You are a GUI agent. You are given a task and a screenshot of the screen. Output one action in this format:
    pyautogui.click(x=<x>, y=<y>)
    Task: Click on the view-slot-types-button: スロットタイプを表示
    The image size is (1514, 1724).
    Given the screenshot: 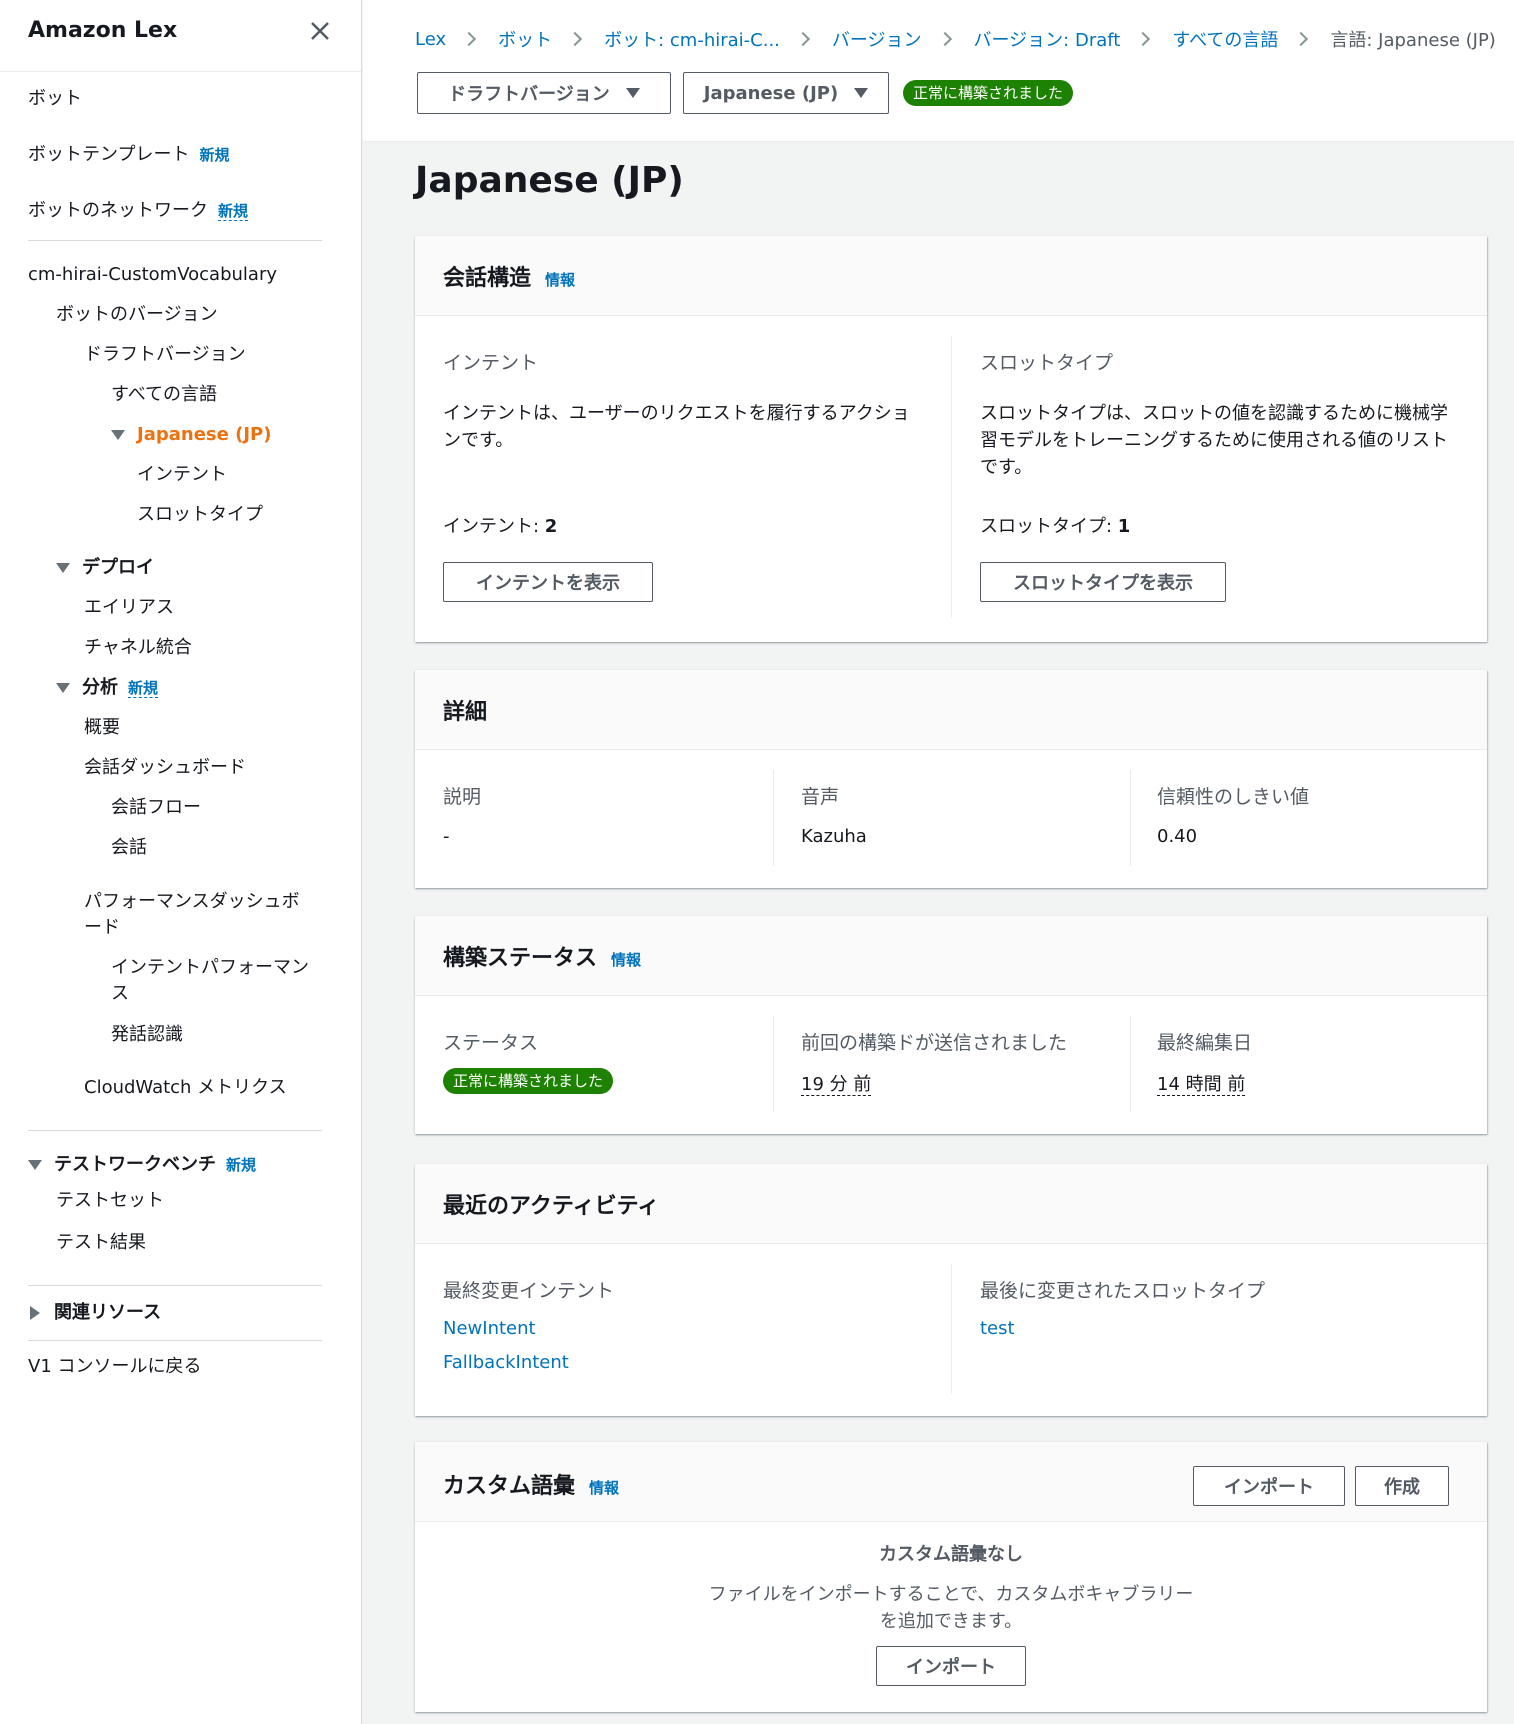 What is the action you would take?
    pyautogui.click(x=1103, y=582)
    